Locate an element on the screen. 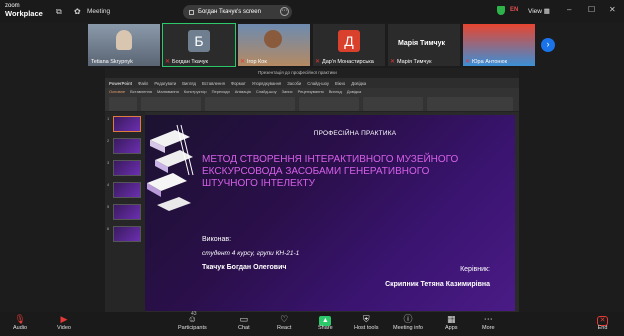  avatar: Д is located at coordinates (349, 41).